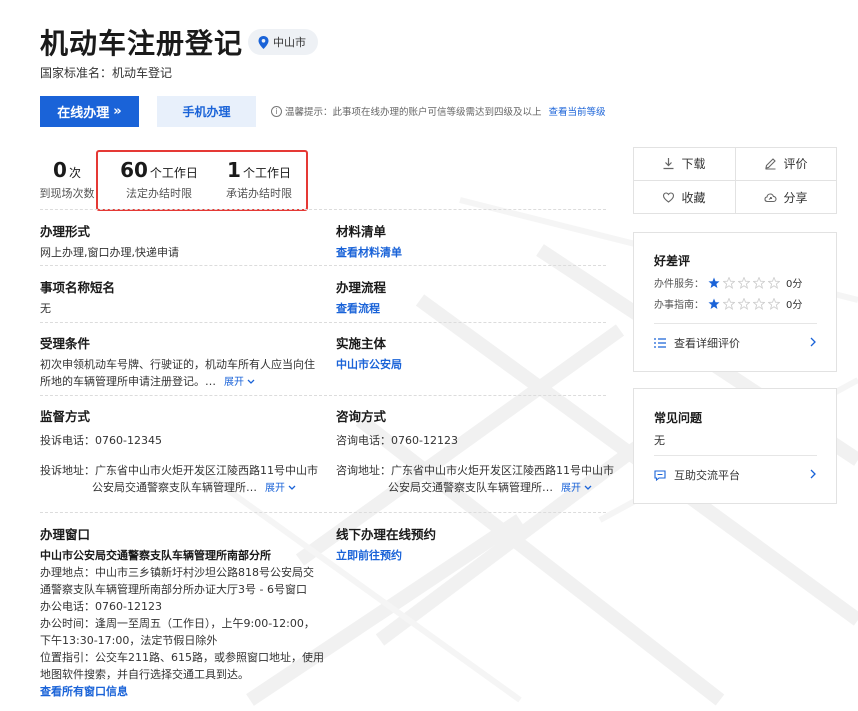  I want to click on field-title: 事项名称短名, so click(78, 287).